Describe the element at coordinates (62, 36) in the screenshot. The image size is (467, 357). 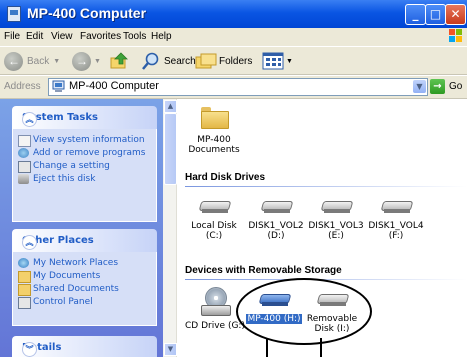
I see `menu-view: View` at that location.